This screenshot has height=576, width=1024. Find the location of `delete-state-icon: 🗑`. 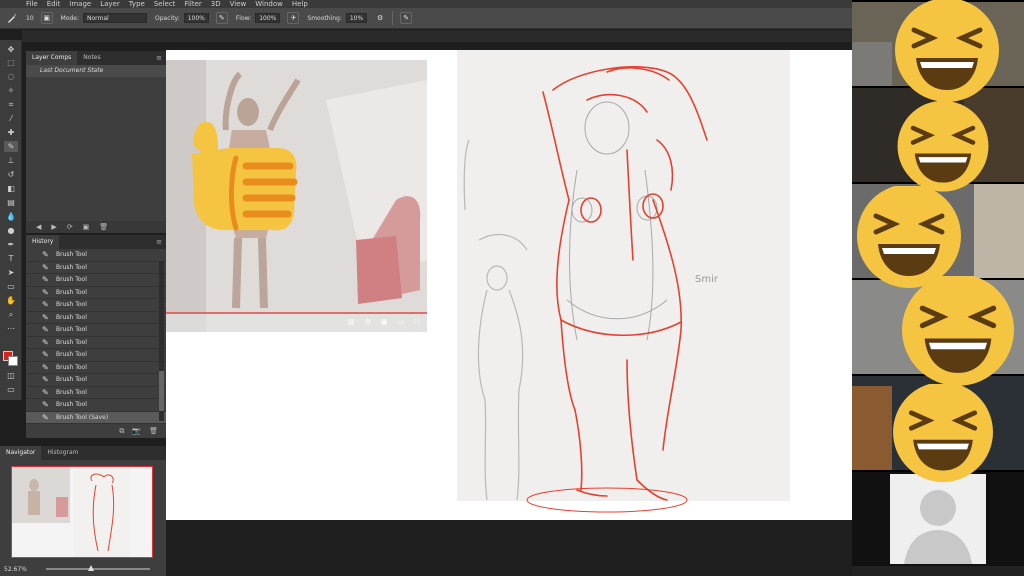

delete-state-icon: 🗑 is located at coordinates (153, 431).